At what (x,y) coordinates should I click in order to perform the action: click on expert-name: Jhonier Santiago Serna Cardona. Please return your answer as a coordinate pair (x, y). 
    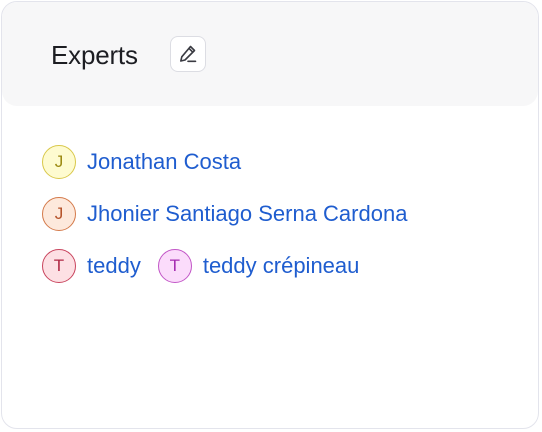
    Looking at the image, I should click on (247, 214).